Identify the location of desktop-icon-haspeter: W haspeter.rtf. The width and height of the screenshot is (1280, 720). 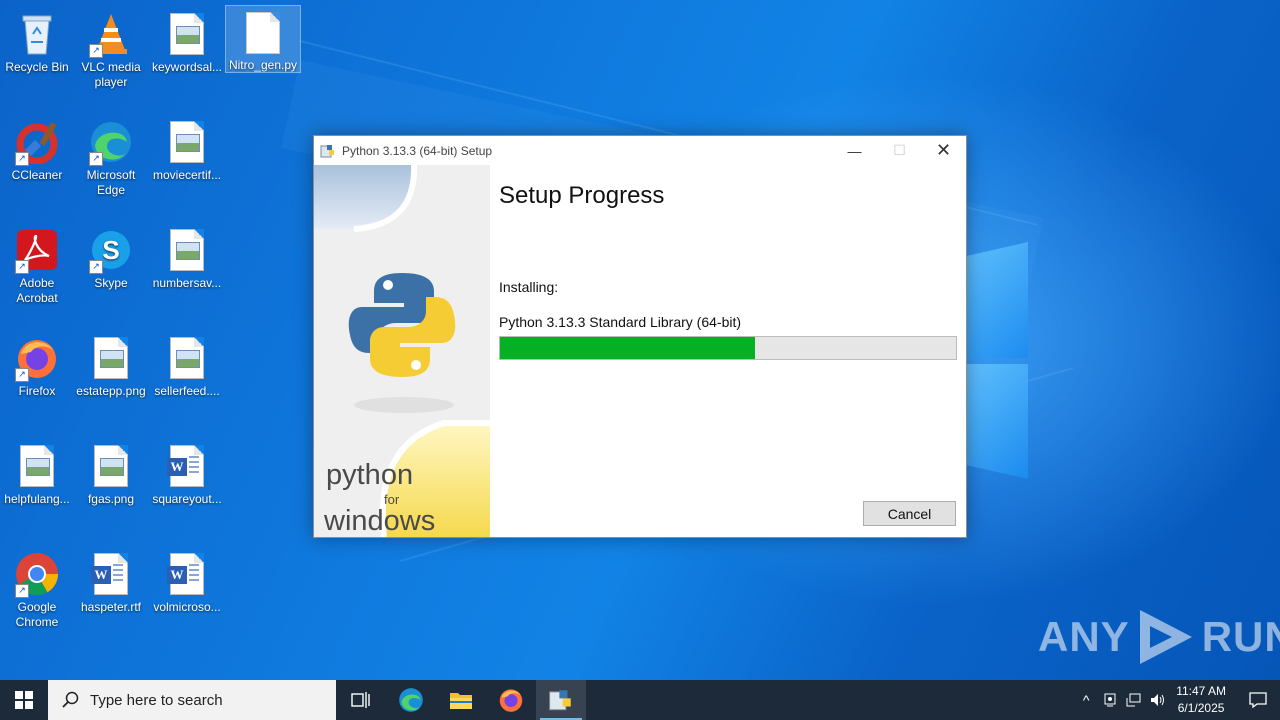
(111, 580).